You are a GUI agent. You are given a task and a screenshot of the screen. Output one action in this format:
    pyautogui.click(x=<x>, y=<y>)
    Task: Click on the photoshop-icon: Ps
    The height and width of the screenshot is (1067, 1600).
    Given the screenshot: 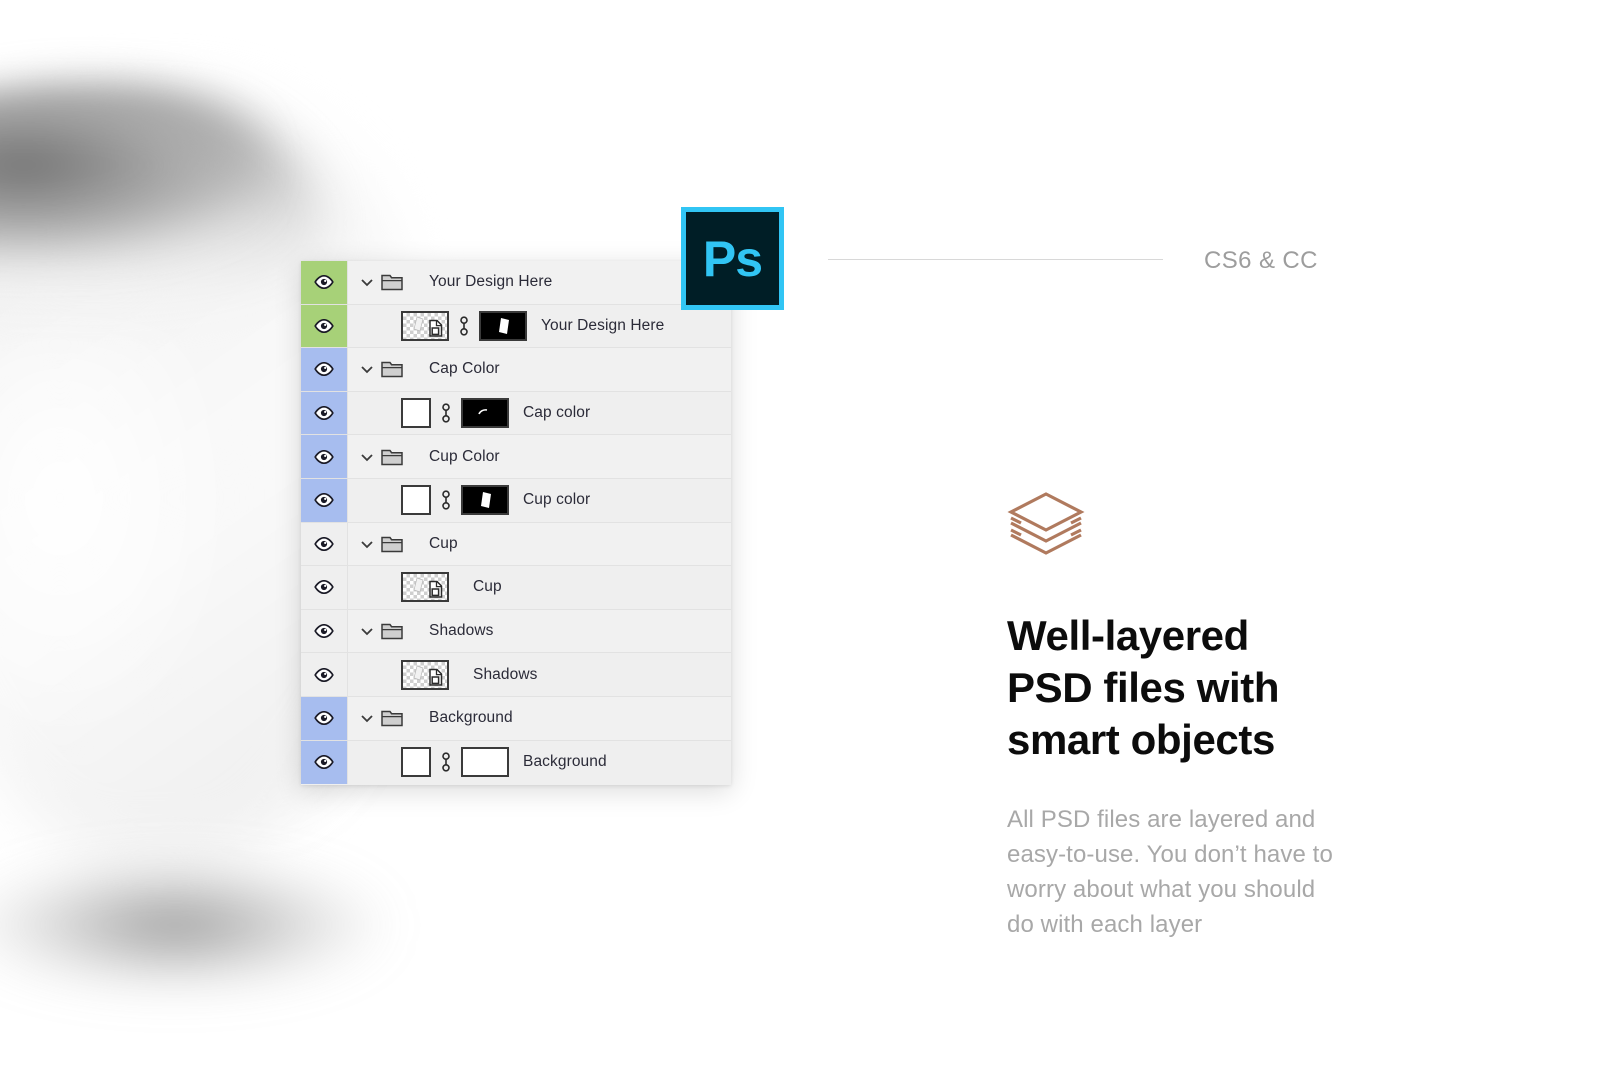 What is the action you would take?
    pyautogui.click(x=732, y=258)
    